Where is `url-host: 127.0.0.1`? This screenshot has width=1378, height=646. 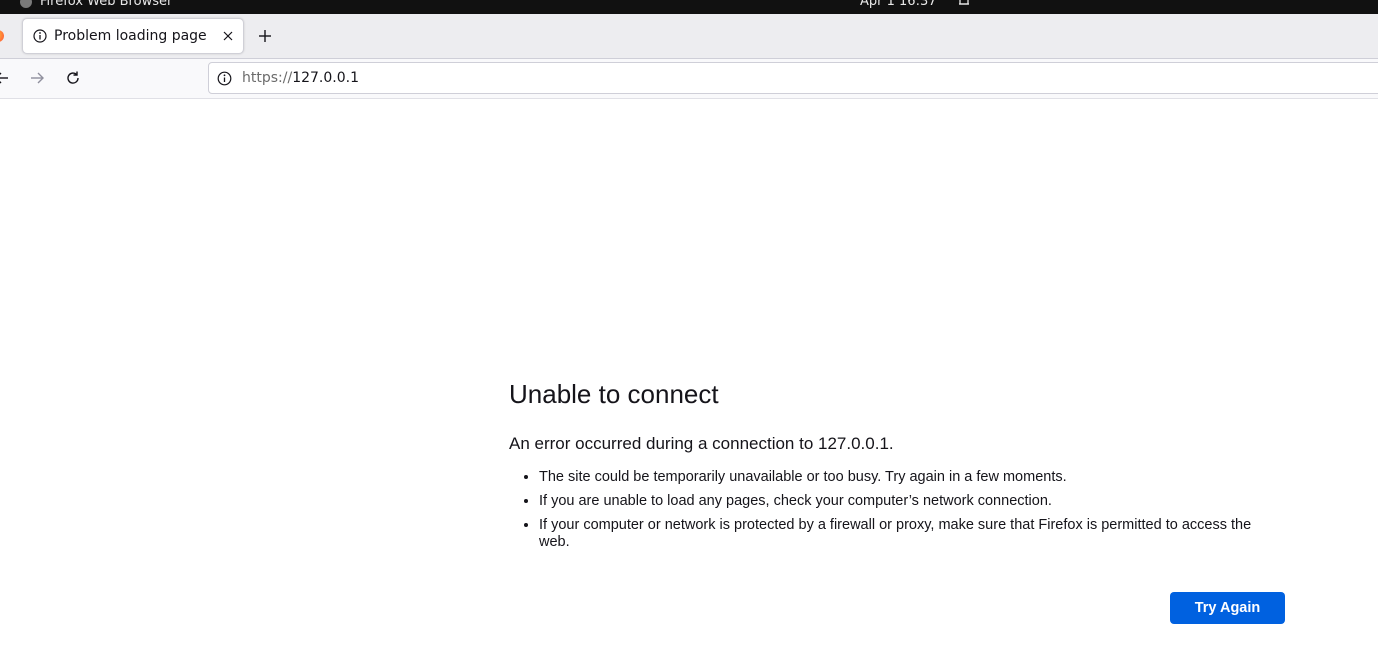
url-host: 127.0.0.1 is located at coordinates (325, 78).